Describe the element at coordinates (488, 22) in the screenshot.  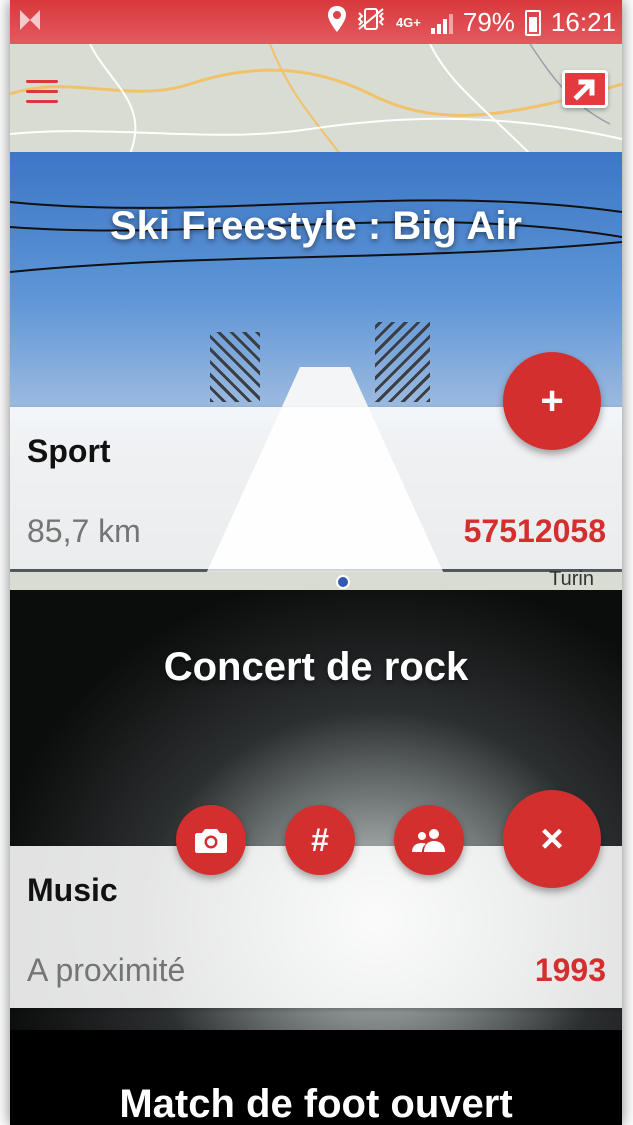
I see `battery-percent: 79%` at that location.